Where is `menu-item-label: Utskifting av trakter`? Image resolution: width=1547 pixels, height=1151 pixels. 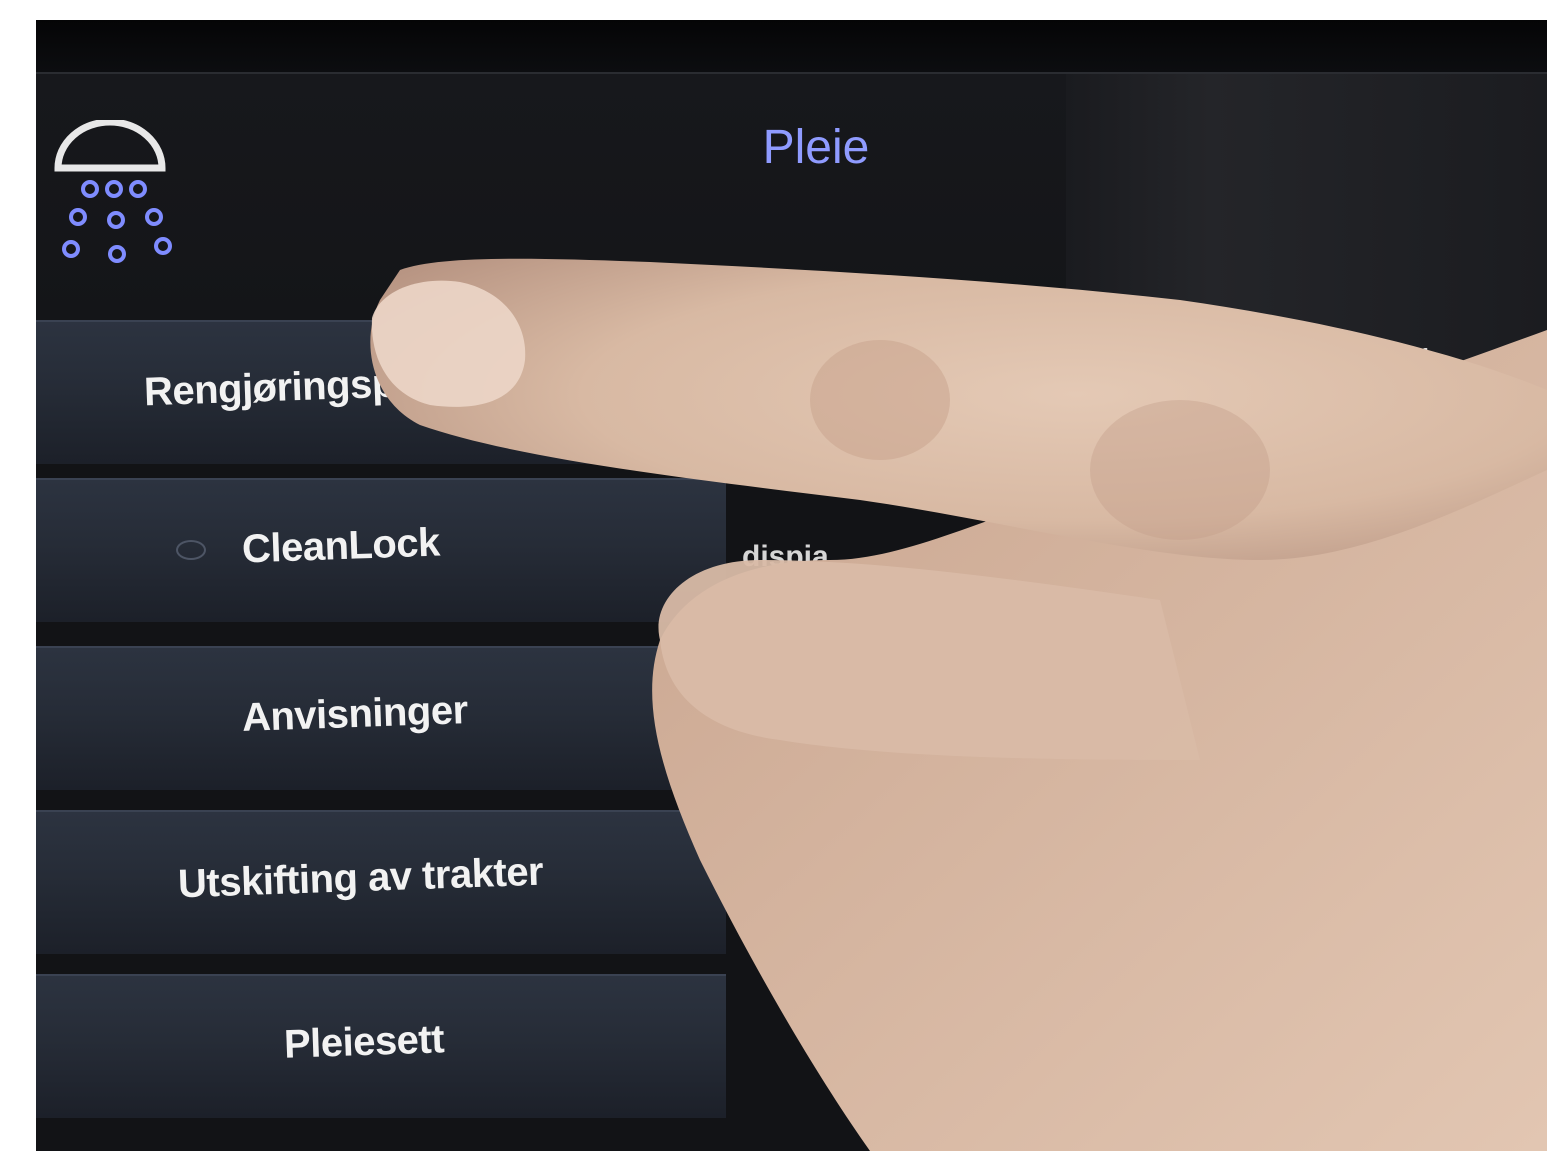
menu-item-label: Utskifting av trakter is located at coordinates (360, 878).